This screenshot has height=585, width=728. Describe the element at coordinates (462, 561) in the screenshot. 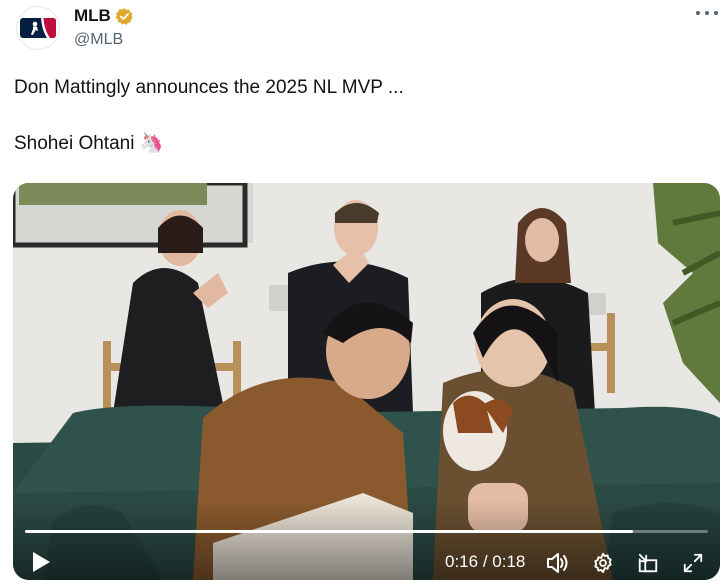

I see `current-time: 0:16` at that location.